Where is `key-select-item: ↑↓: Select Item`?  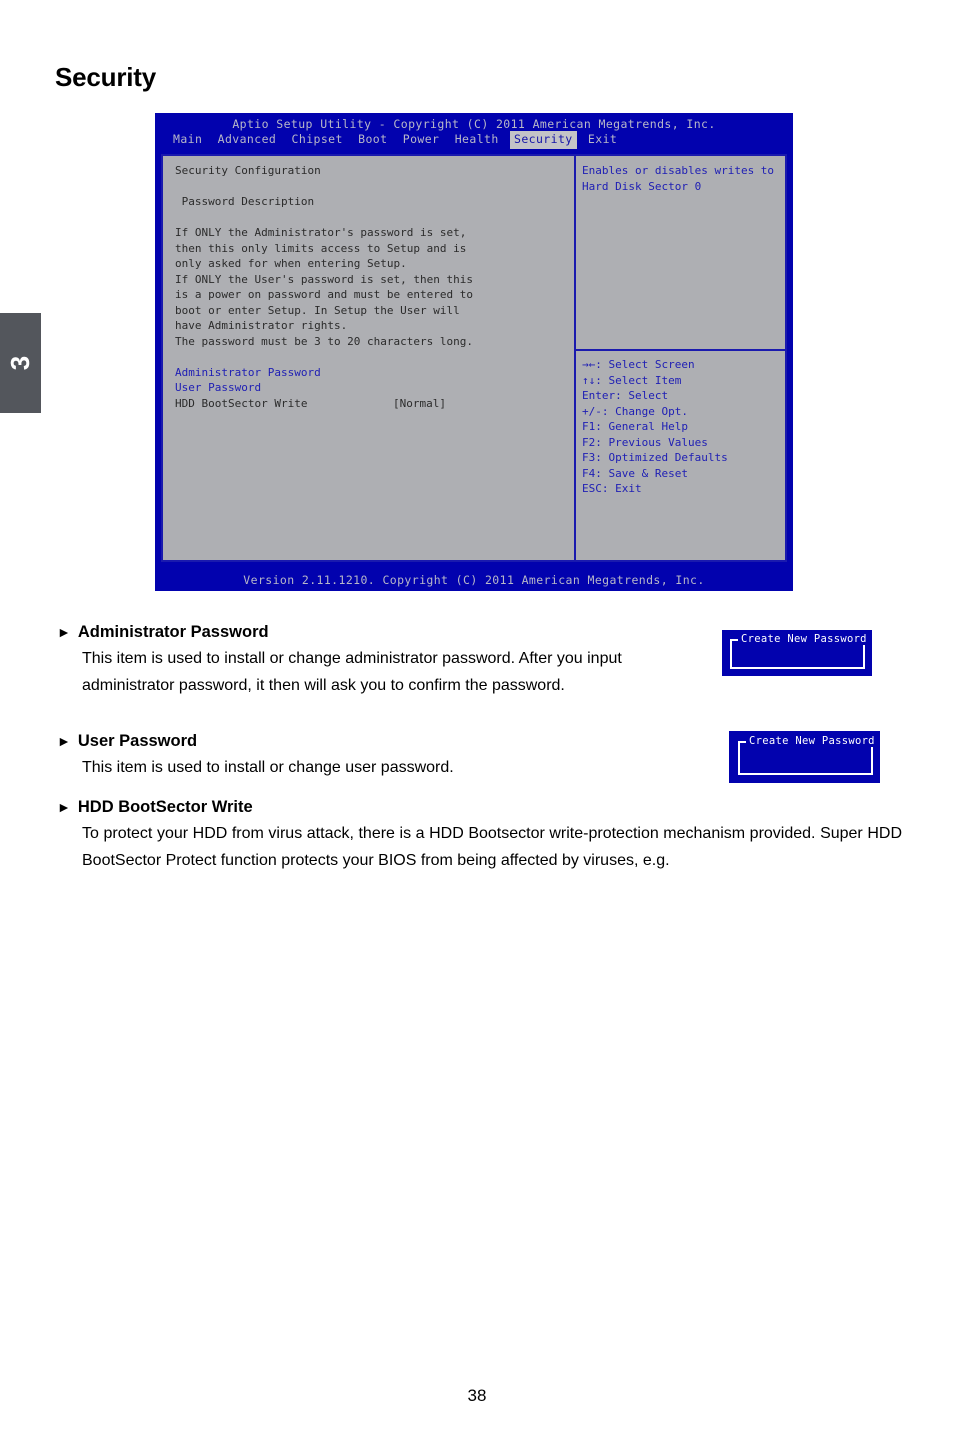 key-select-item: ↑↓: Select Item is located at coordinates (632, 380).